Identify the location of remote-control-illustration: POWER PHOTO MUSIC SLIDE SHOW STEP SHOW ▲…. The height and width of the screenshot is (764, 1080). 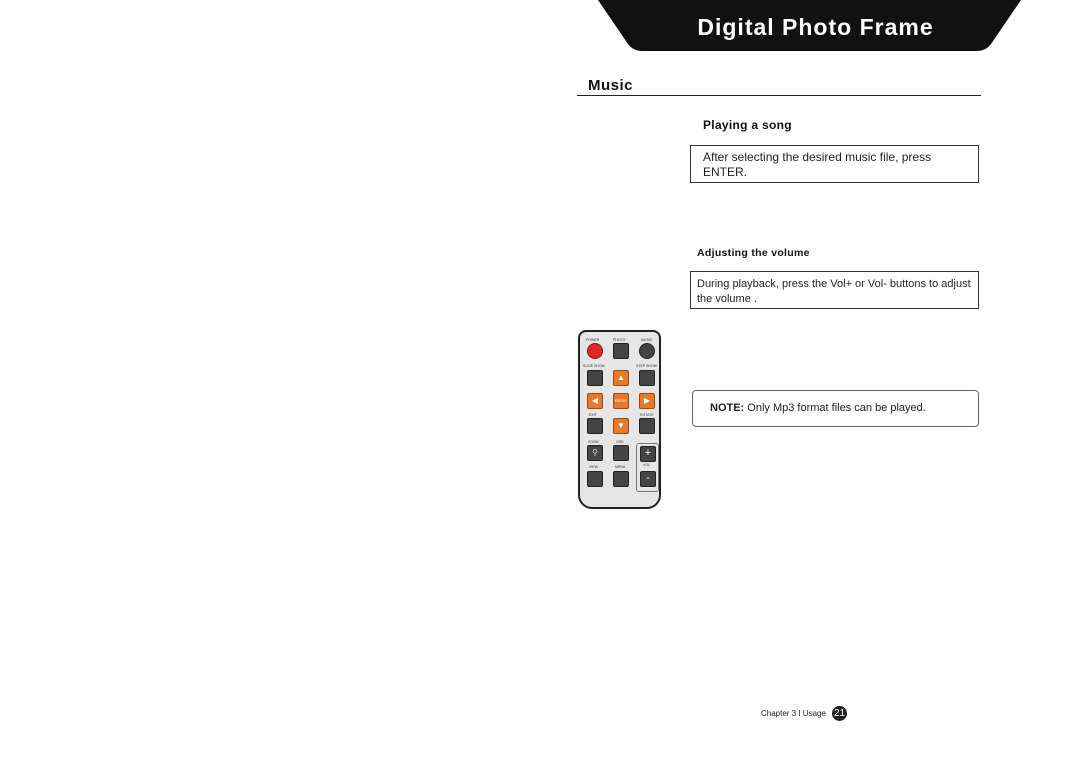
(619, 419).